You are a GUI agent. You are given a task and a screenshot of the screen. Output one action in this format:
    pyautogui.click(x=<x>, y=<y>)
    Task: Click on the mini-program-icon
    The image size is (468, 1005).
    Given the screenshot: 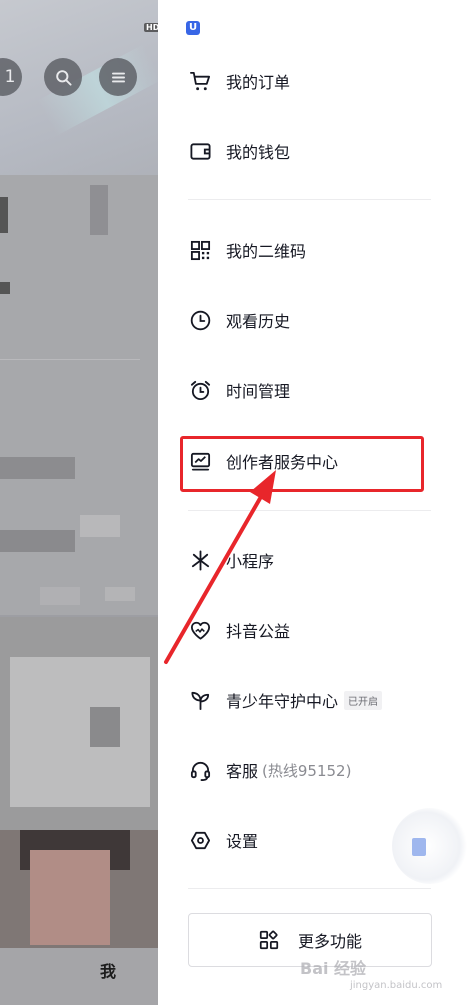 What is the action you would take?
    pyautogui.click(x=200, y=560)
    